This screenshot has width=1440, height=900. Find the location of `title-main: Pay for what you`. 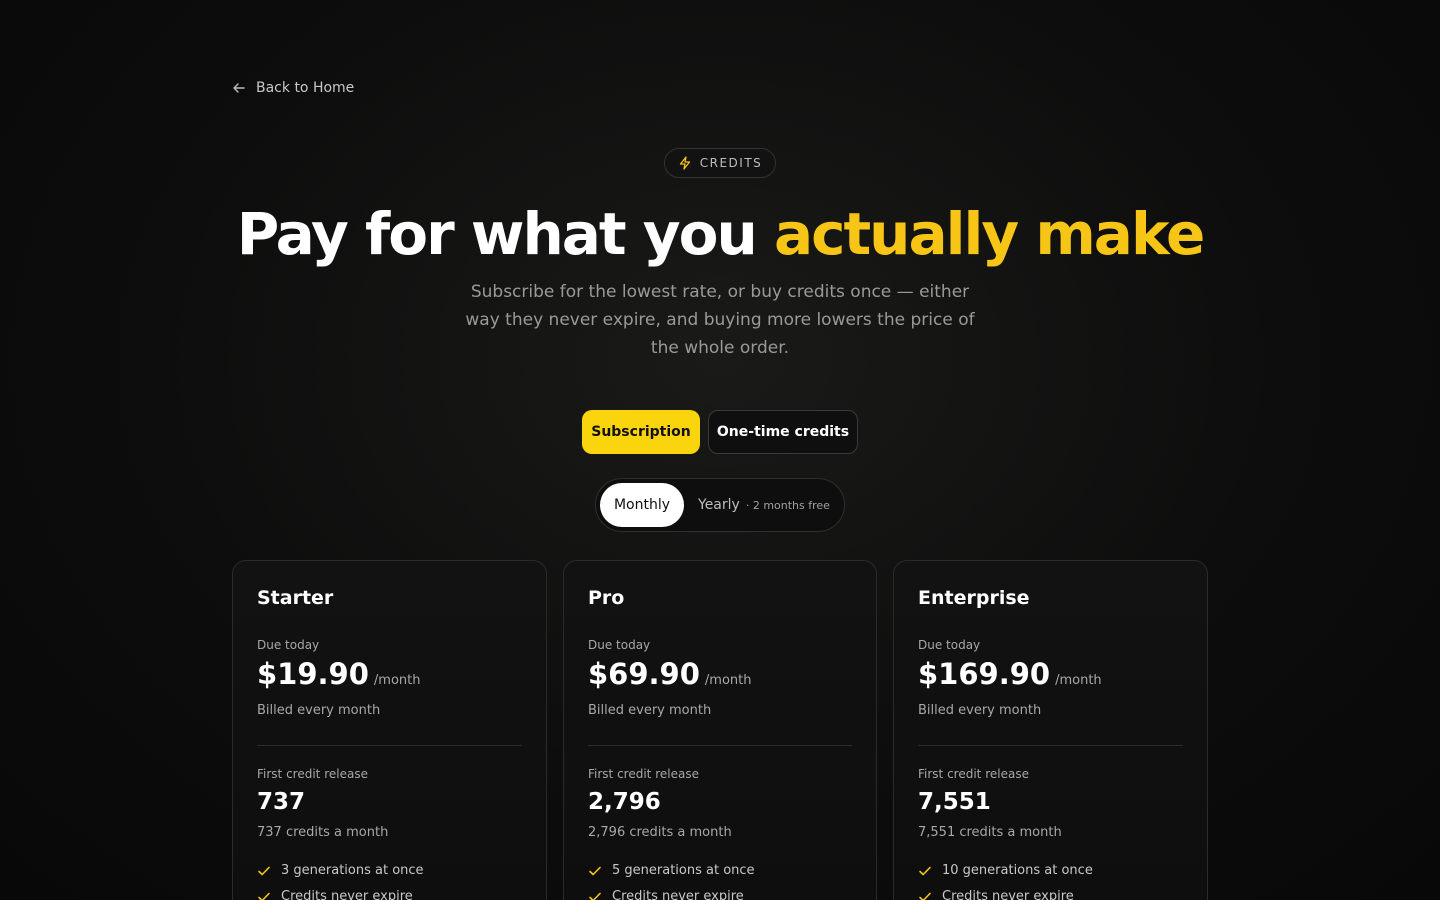

title-main: Pay for what you is located at coordinates (505, 234).